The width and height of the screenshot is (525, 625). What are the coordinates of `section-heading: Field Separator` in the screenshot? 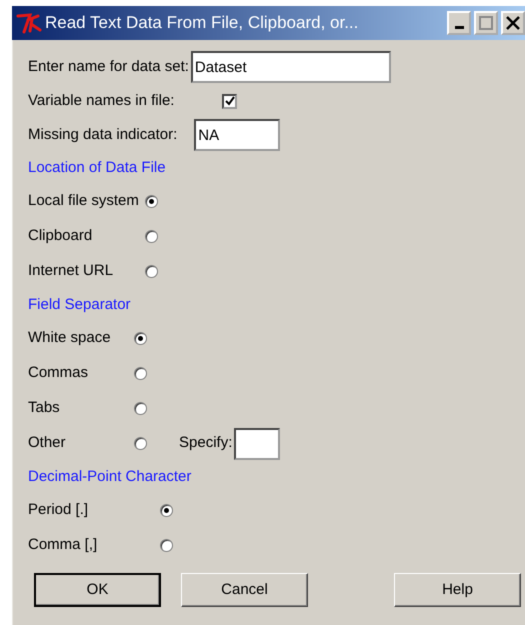 It's located at (80, 304).